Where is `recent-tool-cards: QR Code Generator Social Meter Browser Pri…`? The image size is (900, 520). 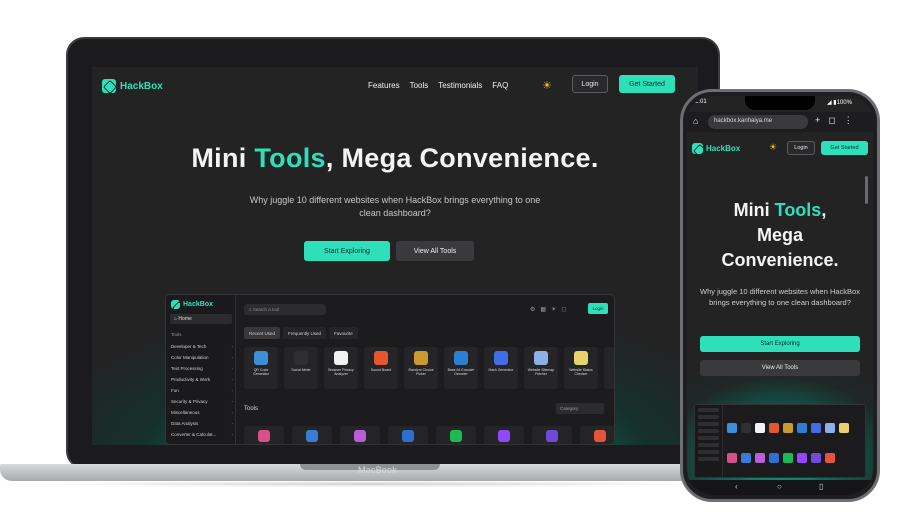 recent-tool-cards: QR Code Generator Social Meter Browser Pri… is located at coordinates (429, 368).